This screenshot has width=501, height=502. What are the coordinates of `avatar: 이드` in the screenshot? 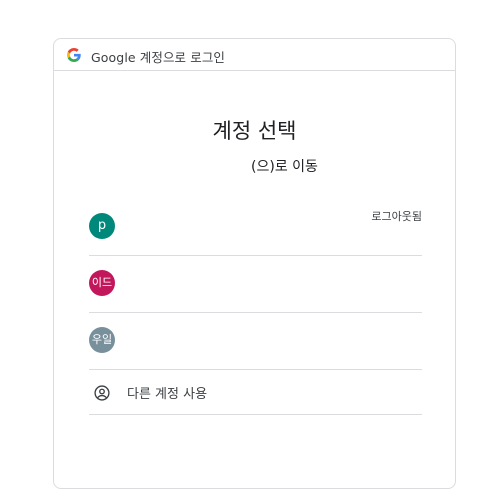 It's located at (102, 283).